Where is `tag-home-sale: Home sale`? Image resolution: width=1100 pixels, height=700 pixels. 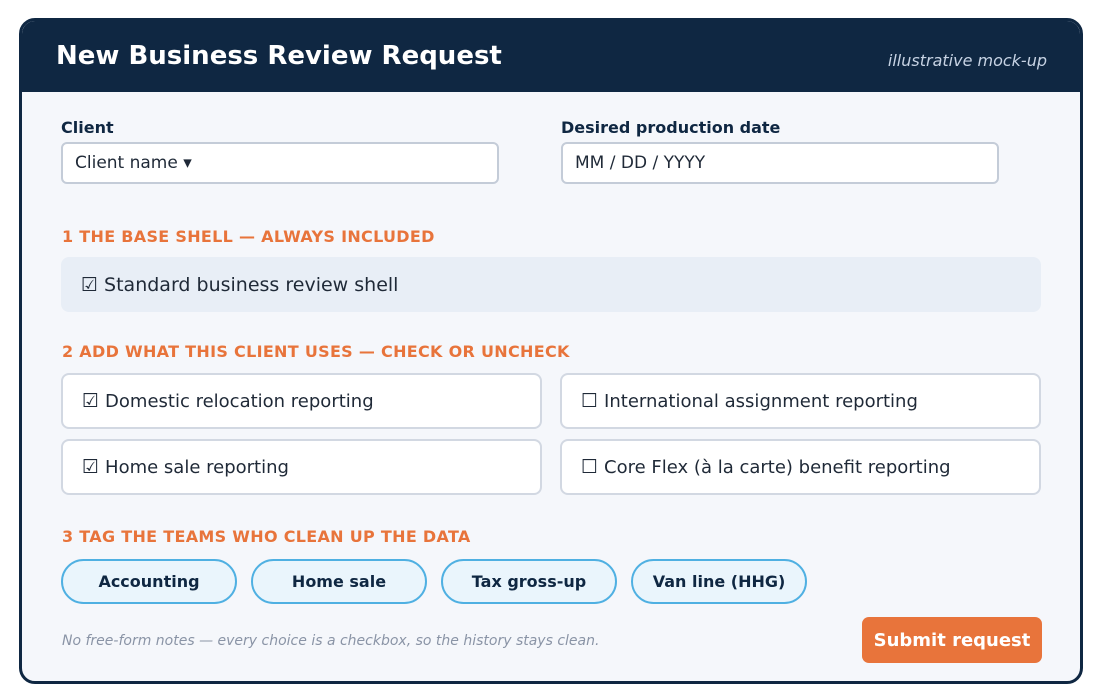 tag-home-sale: Home sale is located at coordinates (339, 581).